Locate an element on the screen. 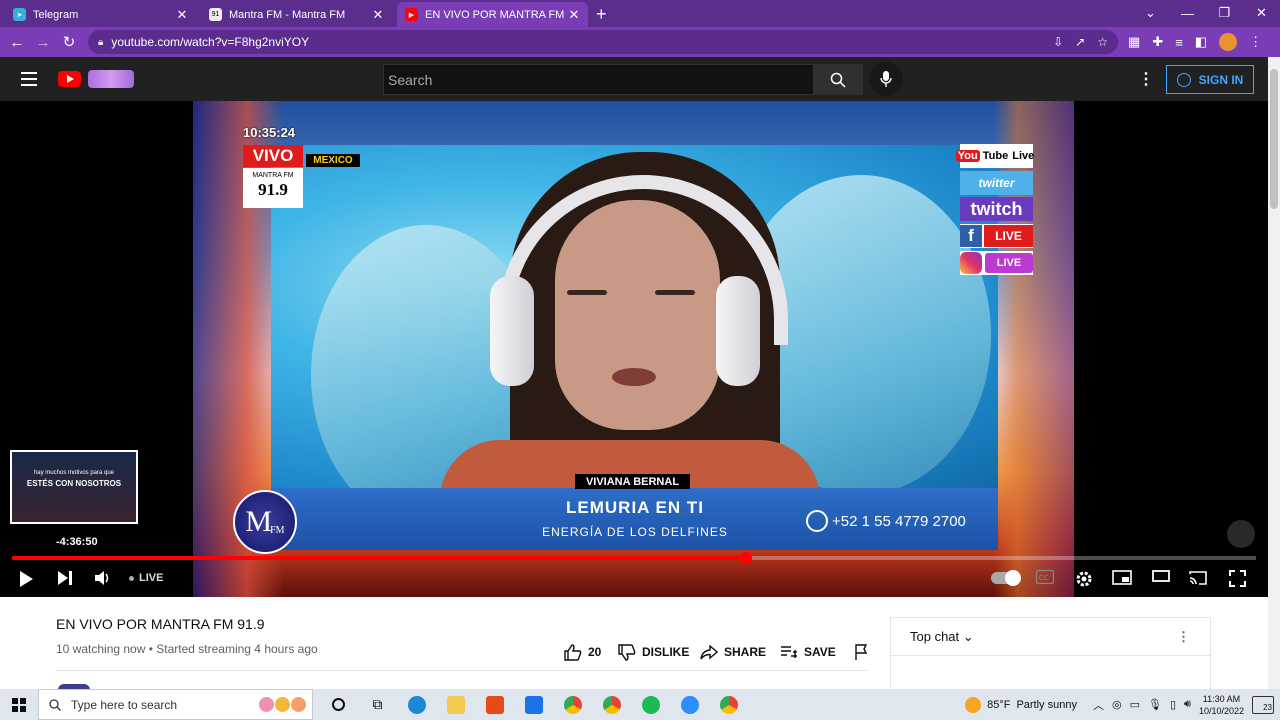 Image resolution: width=1280 pixels, height=720 pixels. voice-search-button is located at coordinates (886, 79).